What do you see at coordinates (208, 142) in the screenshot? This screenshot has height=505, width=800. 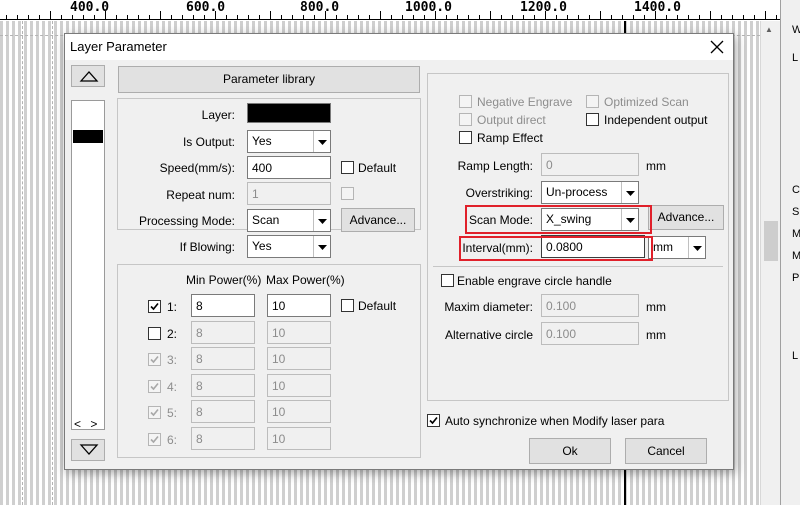 I see `is-output-label: Is Output:` at bounding box center [208, 142].